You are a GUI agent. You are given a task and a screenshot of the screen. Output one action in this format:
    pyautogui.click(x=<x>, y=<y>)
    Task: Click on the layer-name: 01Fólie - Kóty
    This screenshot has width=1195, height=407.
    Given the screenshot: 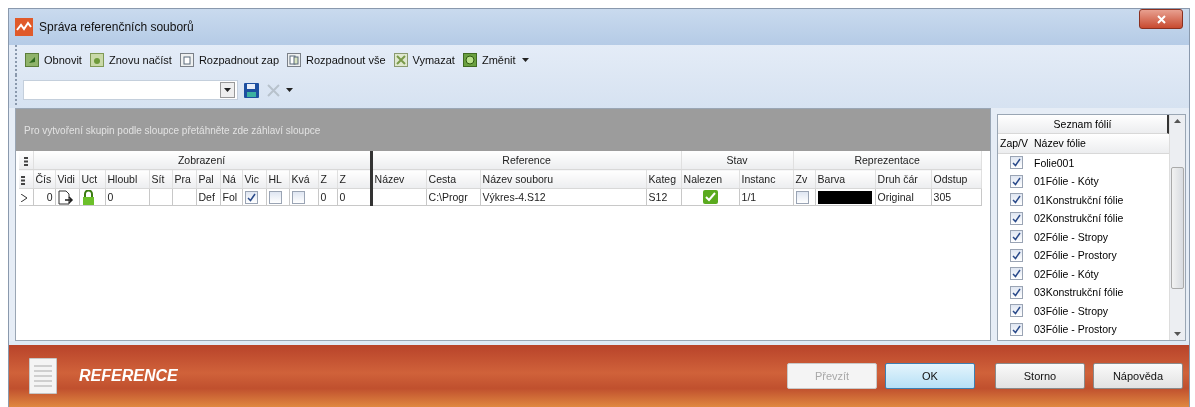 What is the action you would take?
    pyautogui.click(x=1066, y=181)
    